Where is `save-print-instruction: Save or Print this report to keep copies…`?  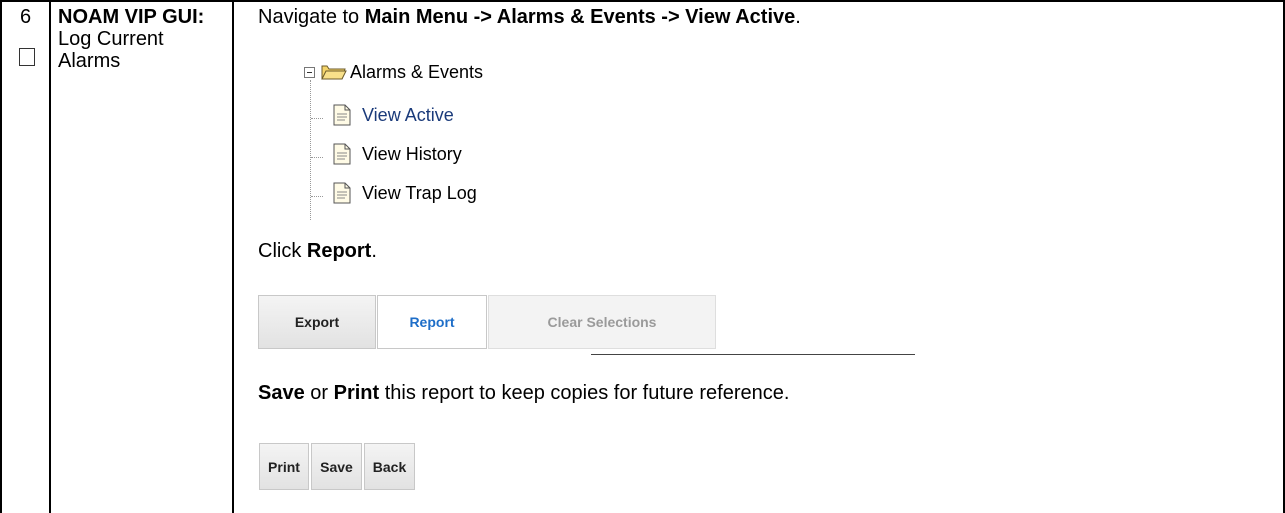
save-print-instruction: Save or Print this report to keep copies… is located at coordinates (523, 393).